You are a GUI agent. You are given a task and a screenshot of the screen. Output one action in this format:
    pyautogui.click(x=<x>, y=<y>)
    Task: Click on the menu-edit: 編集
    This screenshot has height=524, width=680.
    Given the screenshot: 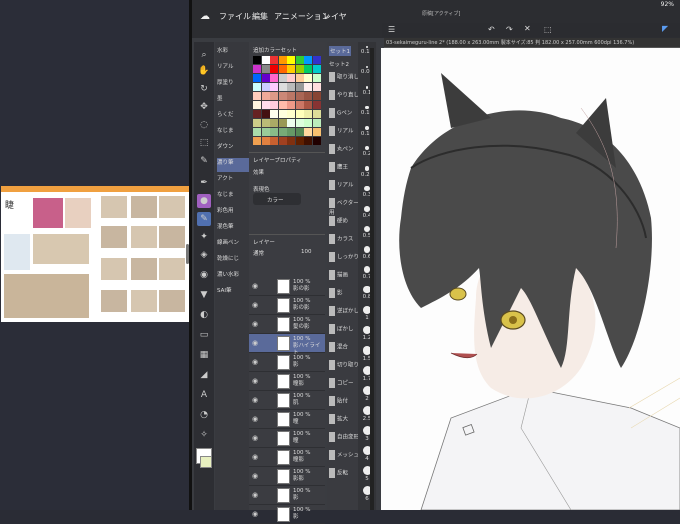 What is the action you would take?
    pyautogui.click(x=260, y=16)
    